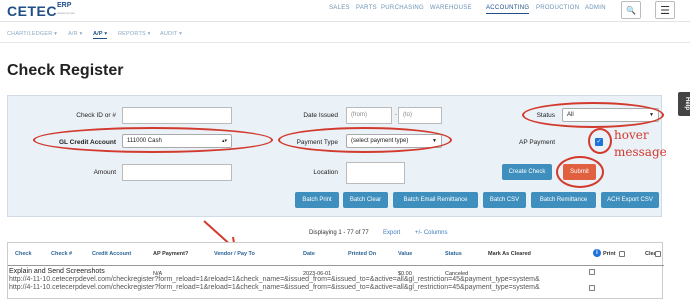  I want to click on col-check-number: Check #, so click(61, 254).